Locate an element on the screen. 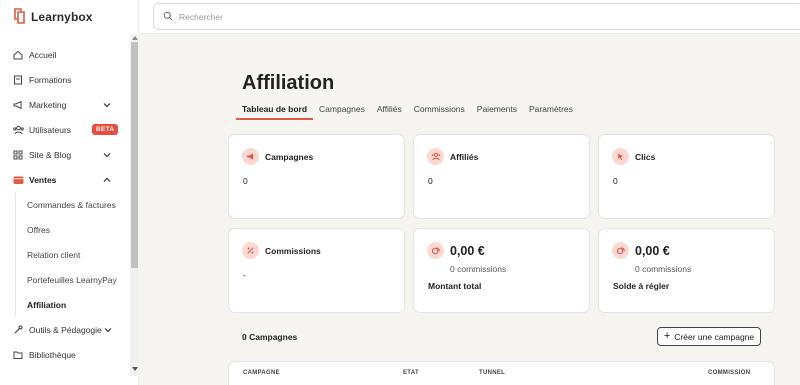 The width and height of the screenshot is (800, 385). card-solde: 0,00 € 0 commissions Solde à régler is located at coordinates (686, 270).